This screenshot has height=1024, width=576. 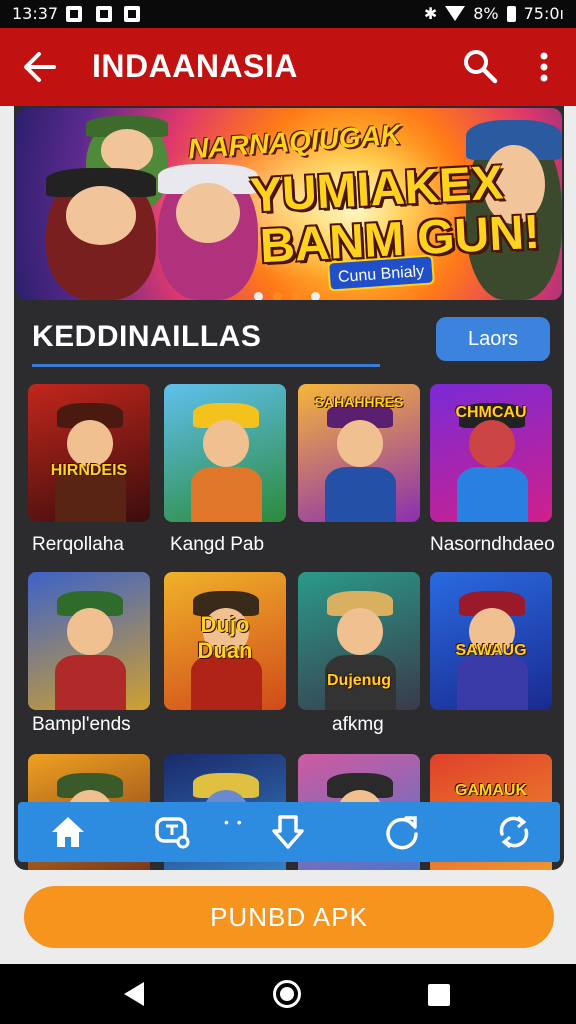 I want to click on download-icon, so click(x=288, y=832).